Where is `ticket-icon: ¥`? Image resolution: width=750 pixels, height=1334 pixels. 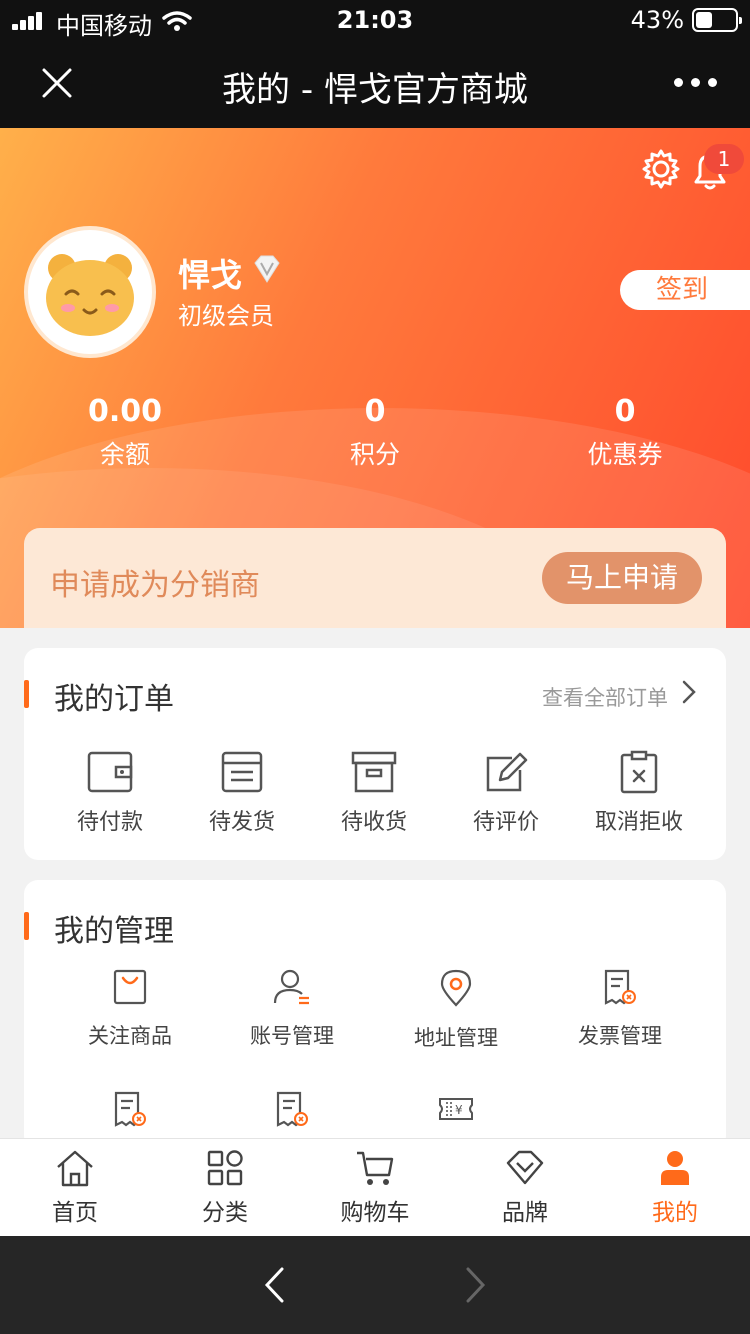 ticket-icon: ¥ is located at coordinates (456, 1109).